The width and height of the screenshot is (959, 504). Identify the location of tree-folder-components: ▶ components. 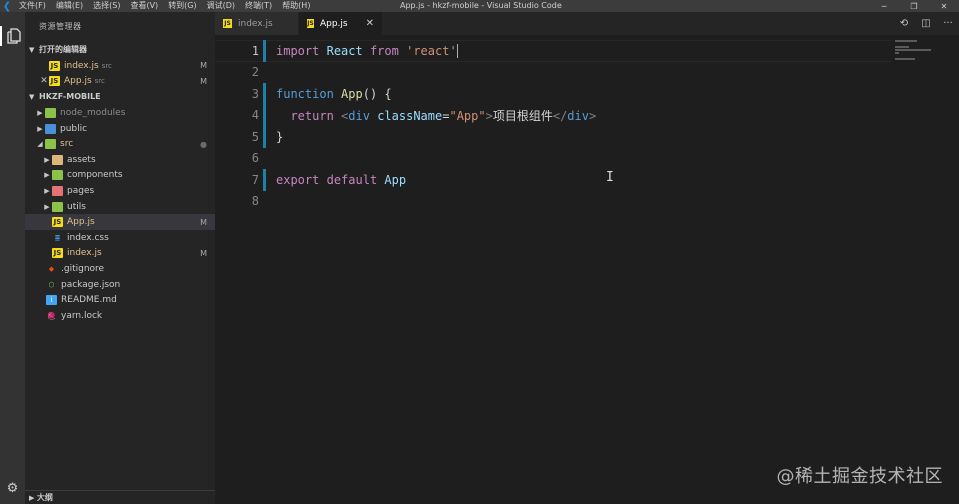
(120, 176).